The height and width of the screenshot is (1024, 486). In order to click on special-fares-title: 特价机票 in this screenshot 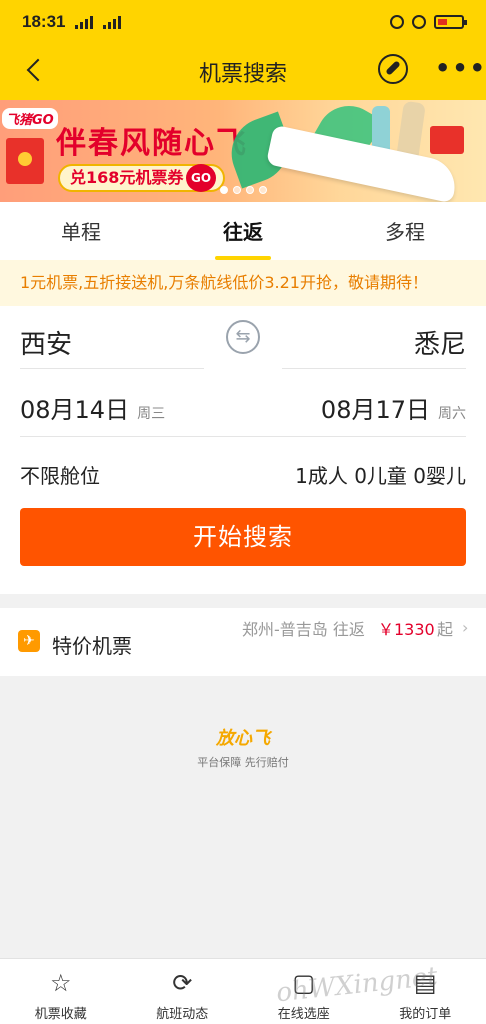, I will do `click(92, 646)`.